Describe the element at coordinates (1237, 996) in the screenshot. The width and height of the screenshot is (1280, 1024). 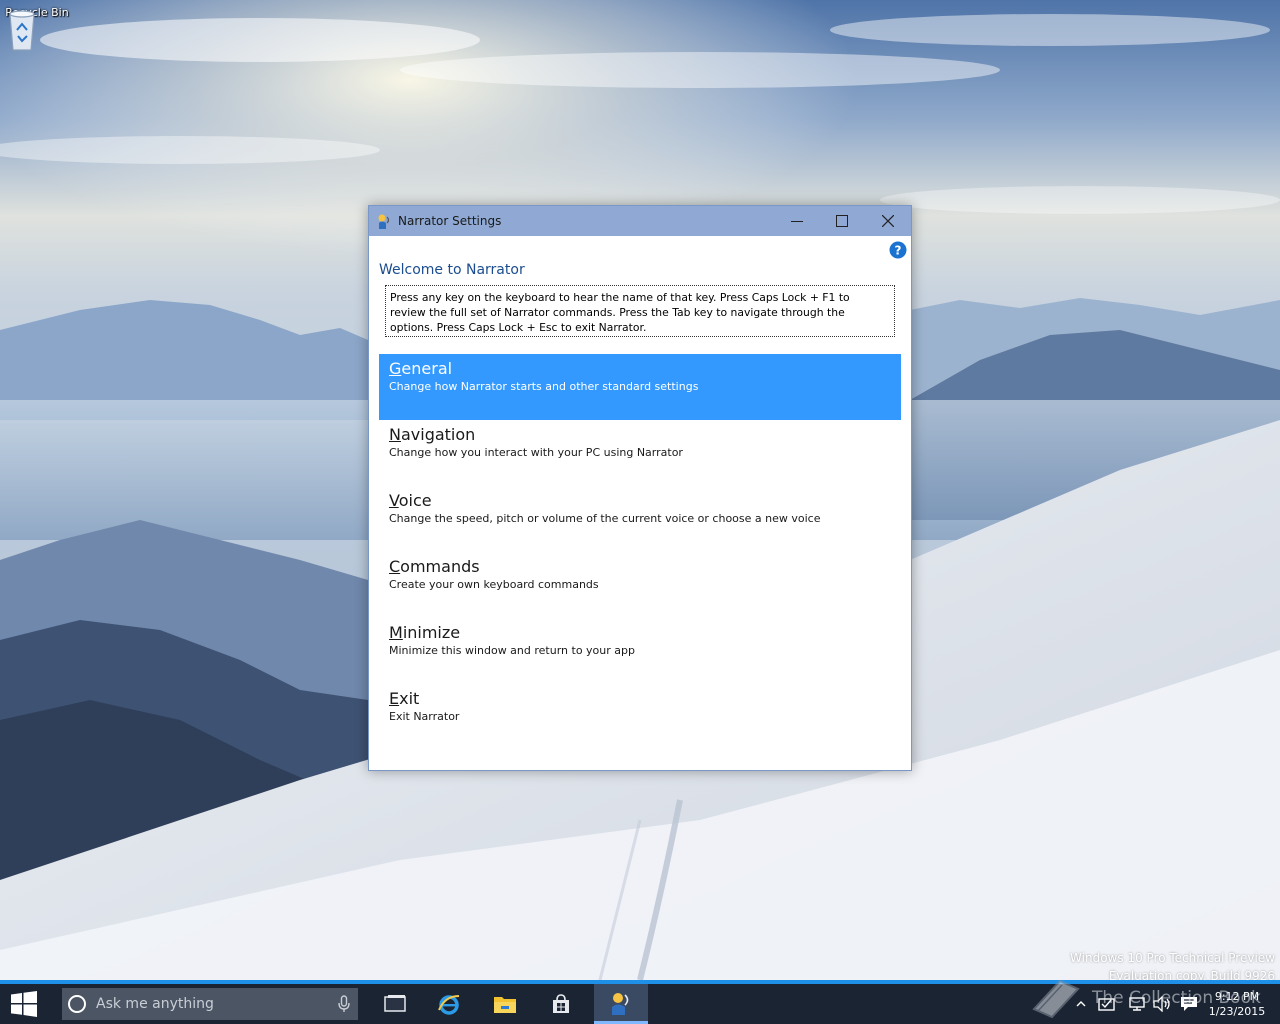
I see `clock-time: 9:12 PM` at that location.